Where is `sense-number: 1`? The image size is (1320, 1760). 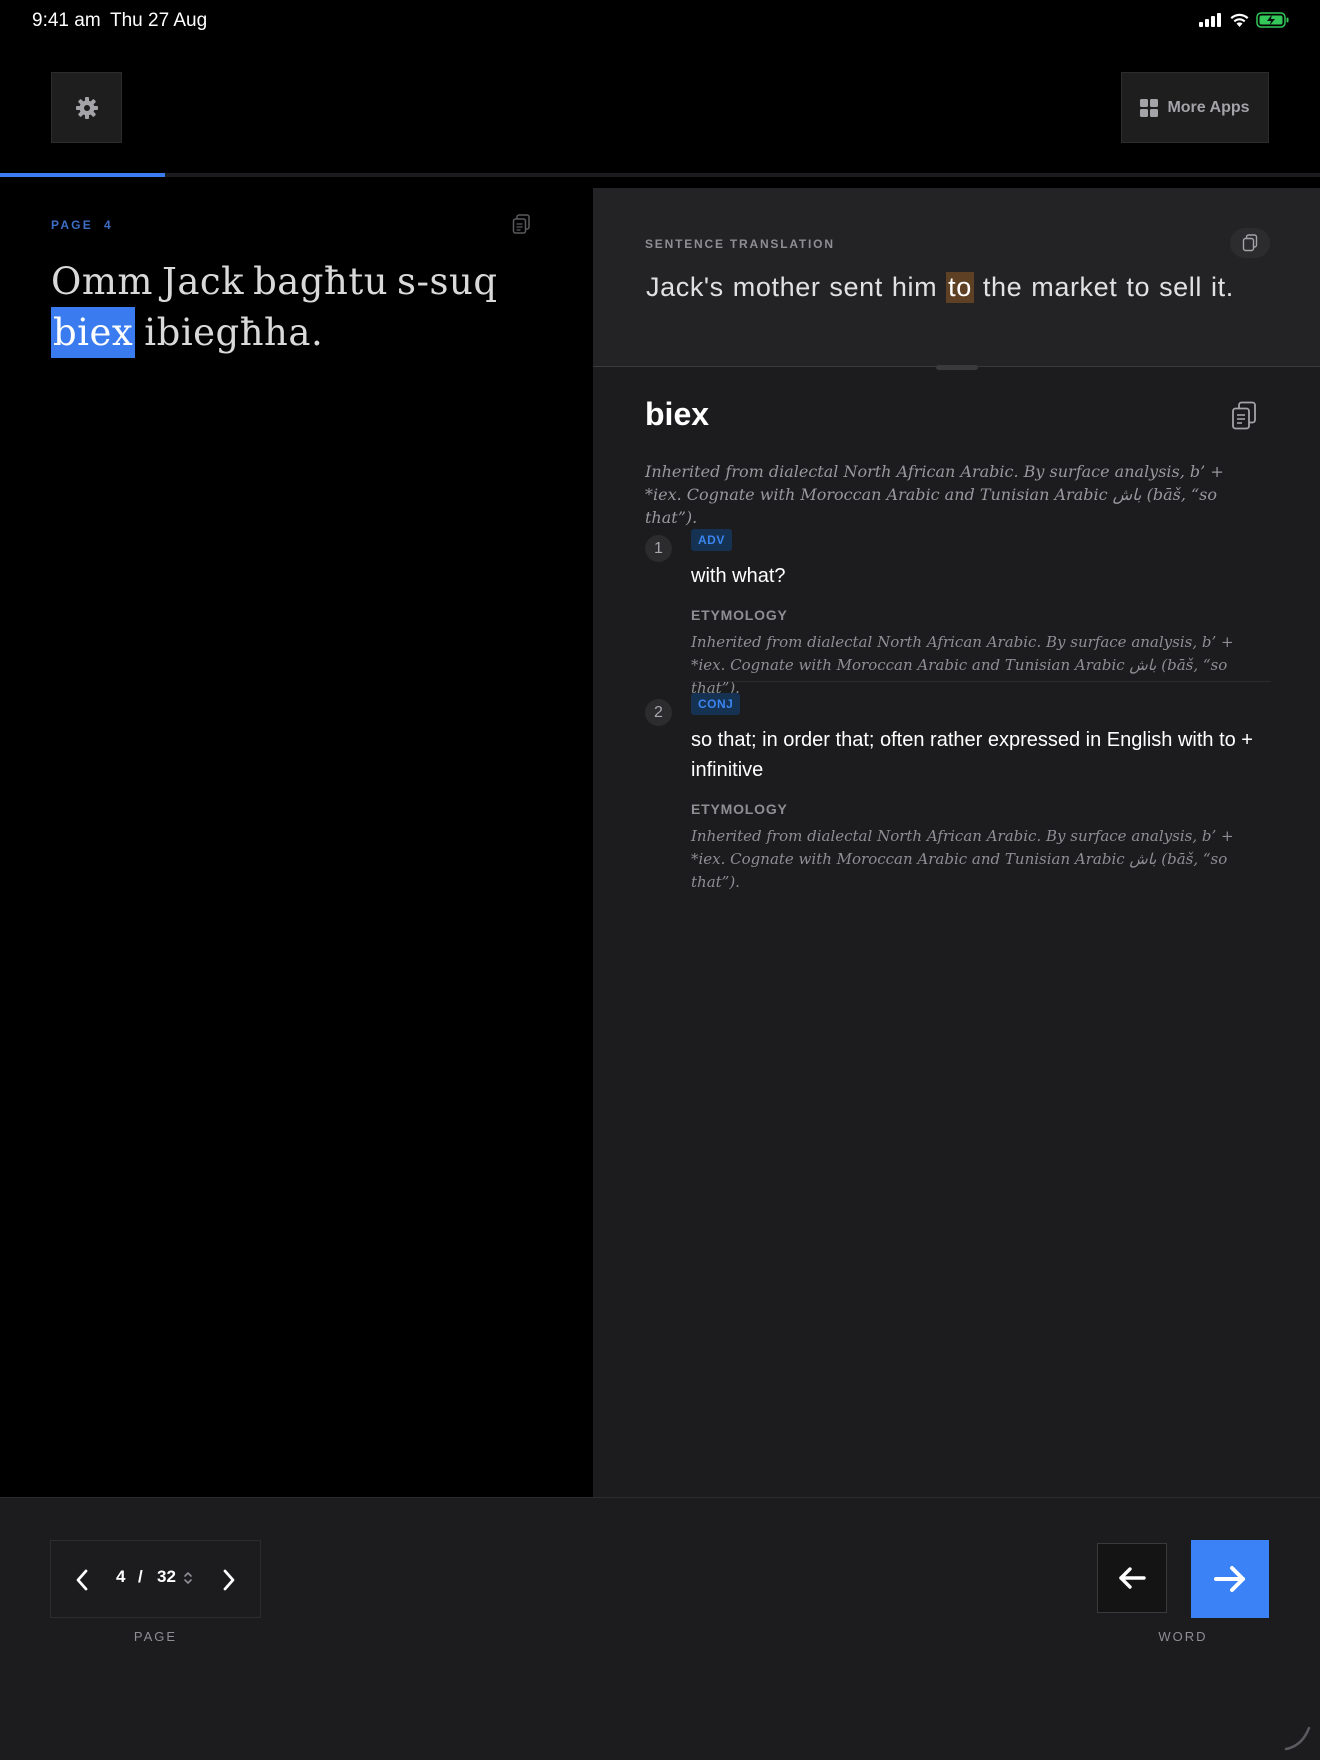 sense-number: 1 is located at coordinates (658, 548).